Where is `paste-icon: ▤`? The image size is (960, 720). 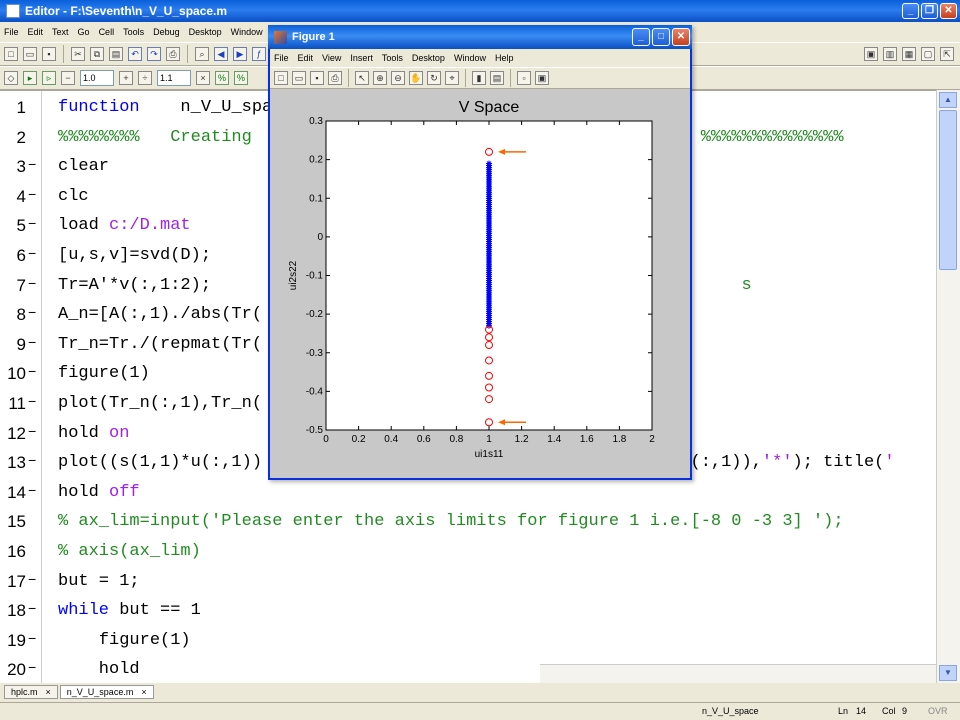
paste-icon: ▤ is located at coordinates (116, 54).